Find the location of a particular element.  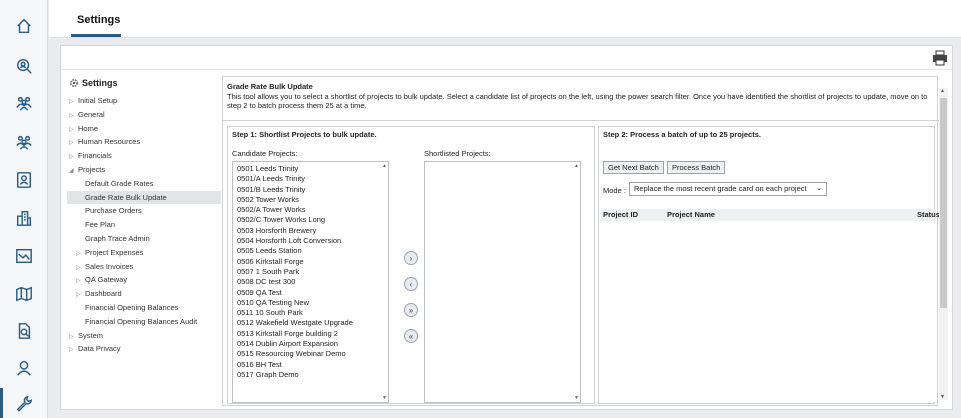

document-search-icon is located at coordinates (24, 331).